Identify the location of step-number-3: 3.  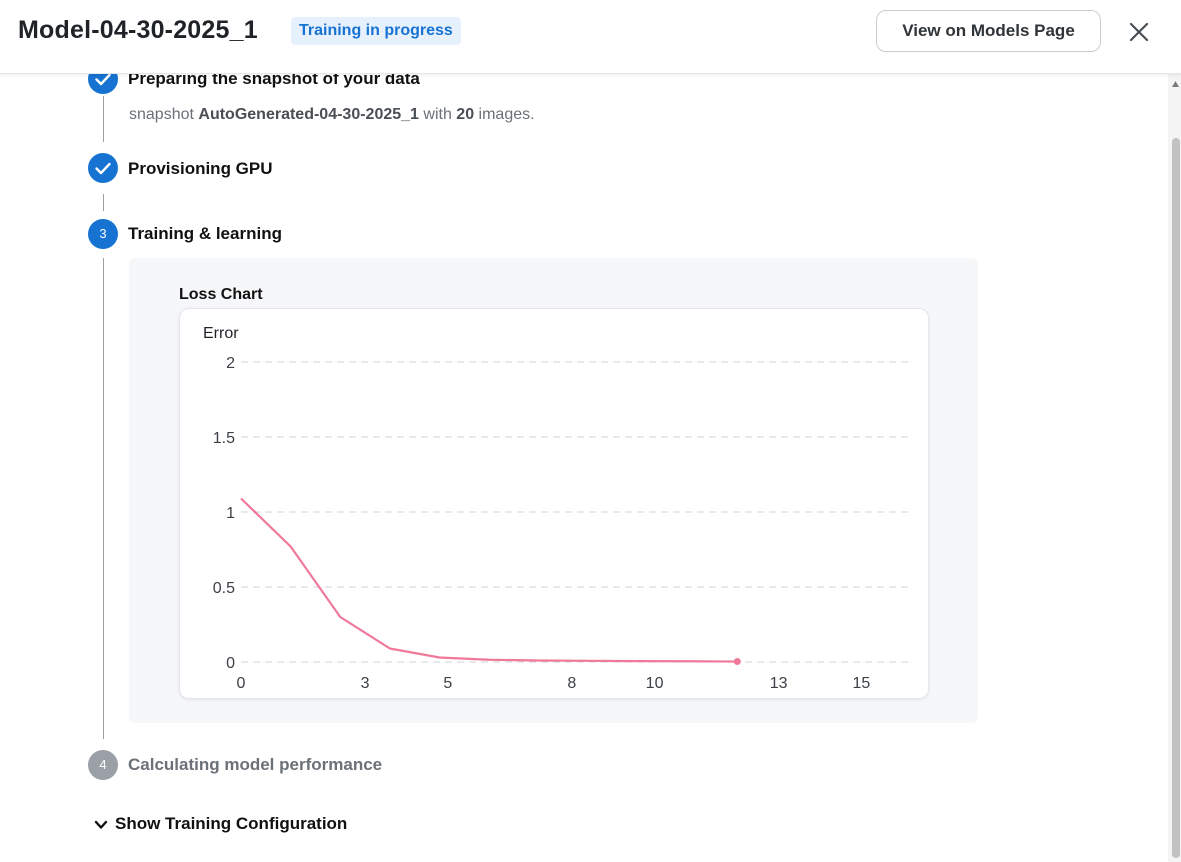
(103, 234).